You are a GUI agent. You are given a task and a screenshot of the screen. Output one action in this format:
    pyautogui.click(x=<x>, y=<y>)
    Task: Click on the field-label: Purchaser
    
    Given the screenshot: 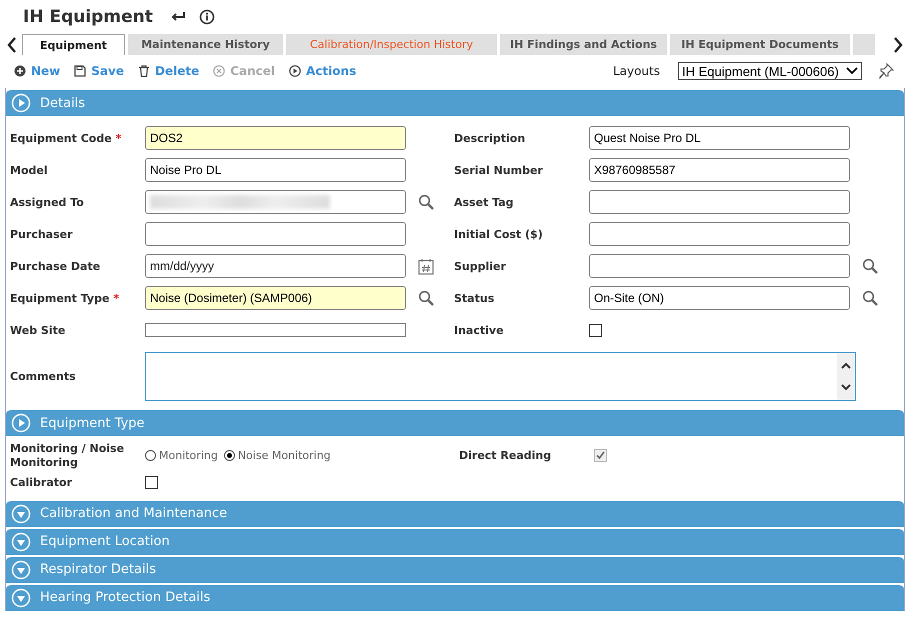 What is the action you would take?
    pyautogui.click(x=41, y=234)
    